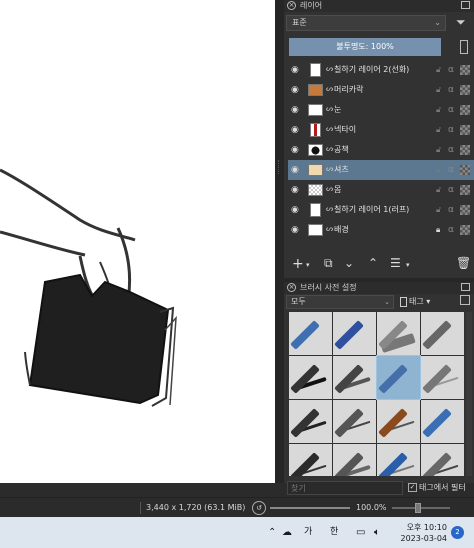  What do you see at coordinates (365, 47) in the screenshot?
I see `opacity-slider: 불투명도: 100%` at bounding box center [365, 47].